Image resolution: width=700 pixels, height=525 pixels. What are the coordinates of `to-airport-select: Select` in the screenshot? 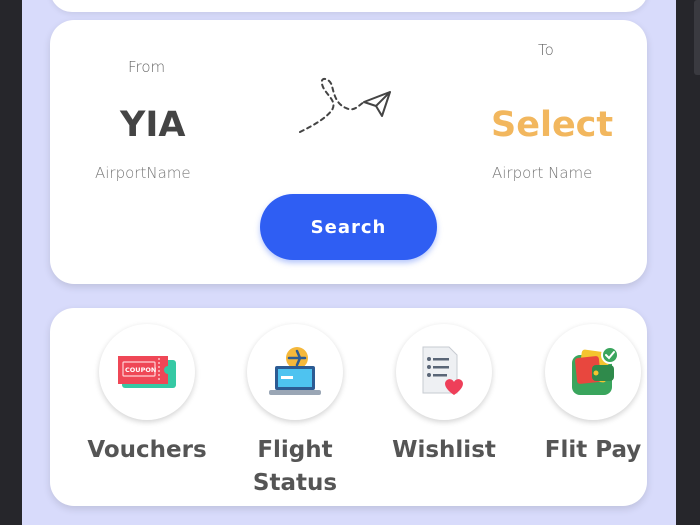 It's located at (552, 125).